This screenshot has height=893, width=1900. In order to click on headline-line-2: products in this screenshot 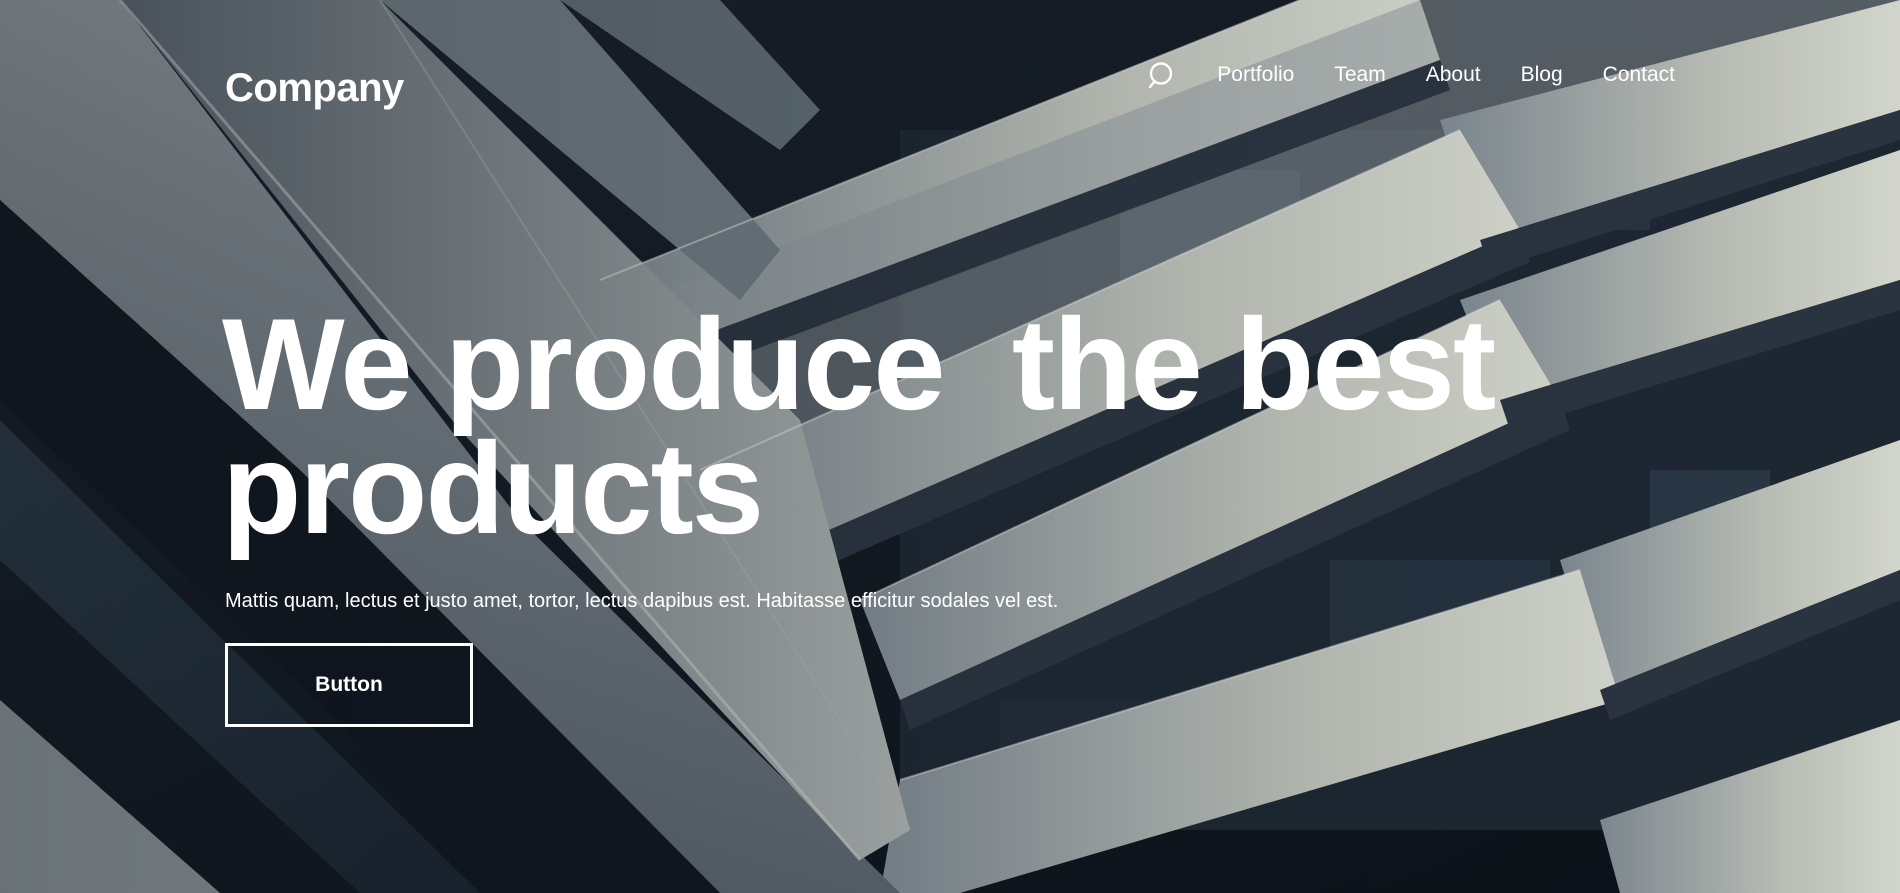, I will do `click(493, 488)`.